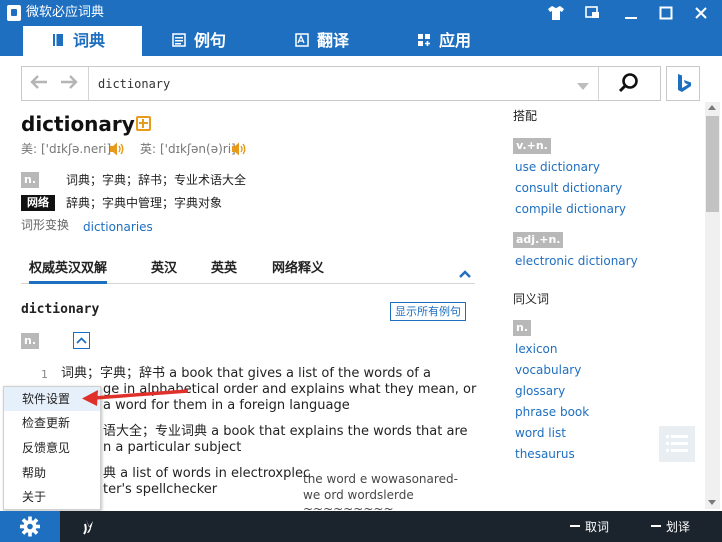  I want to click on search-icon, so click(628, 83).